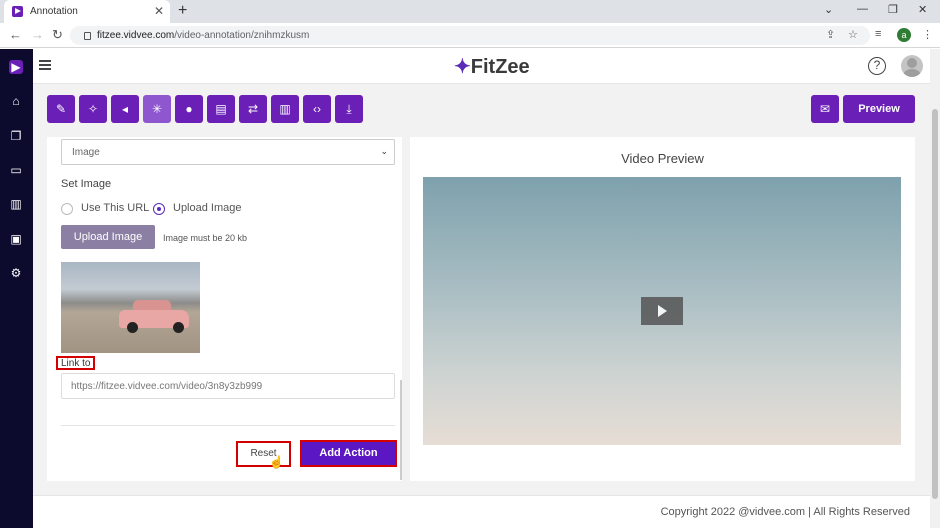 This screenshot has height=528, width=940. What do you see at coordinates (935, 304) in the screenshot?
I see `scrollbar-thumb` at bounding box center [935, 304].